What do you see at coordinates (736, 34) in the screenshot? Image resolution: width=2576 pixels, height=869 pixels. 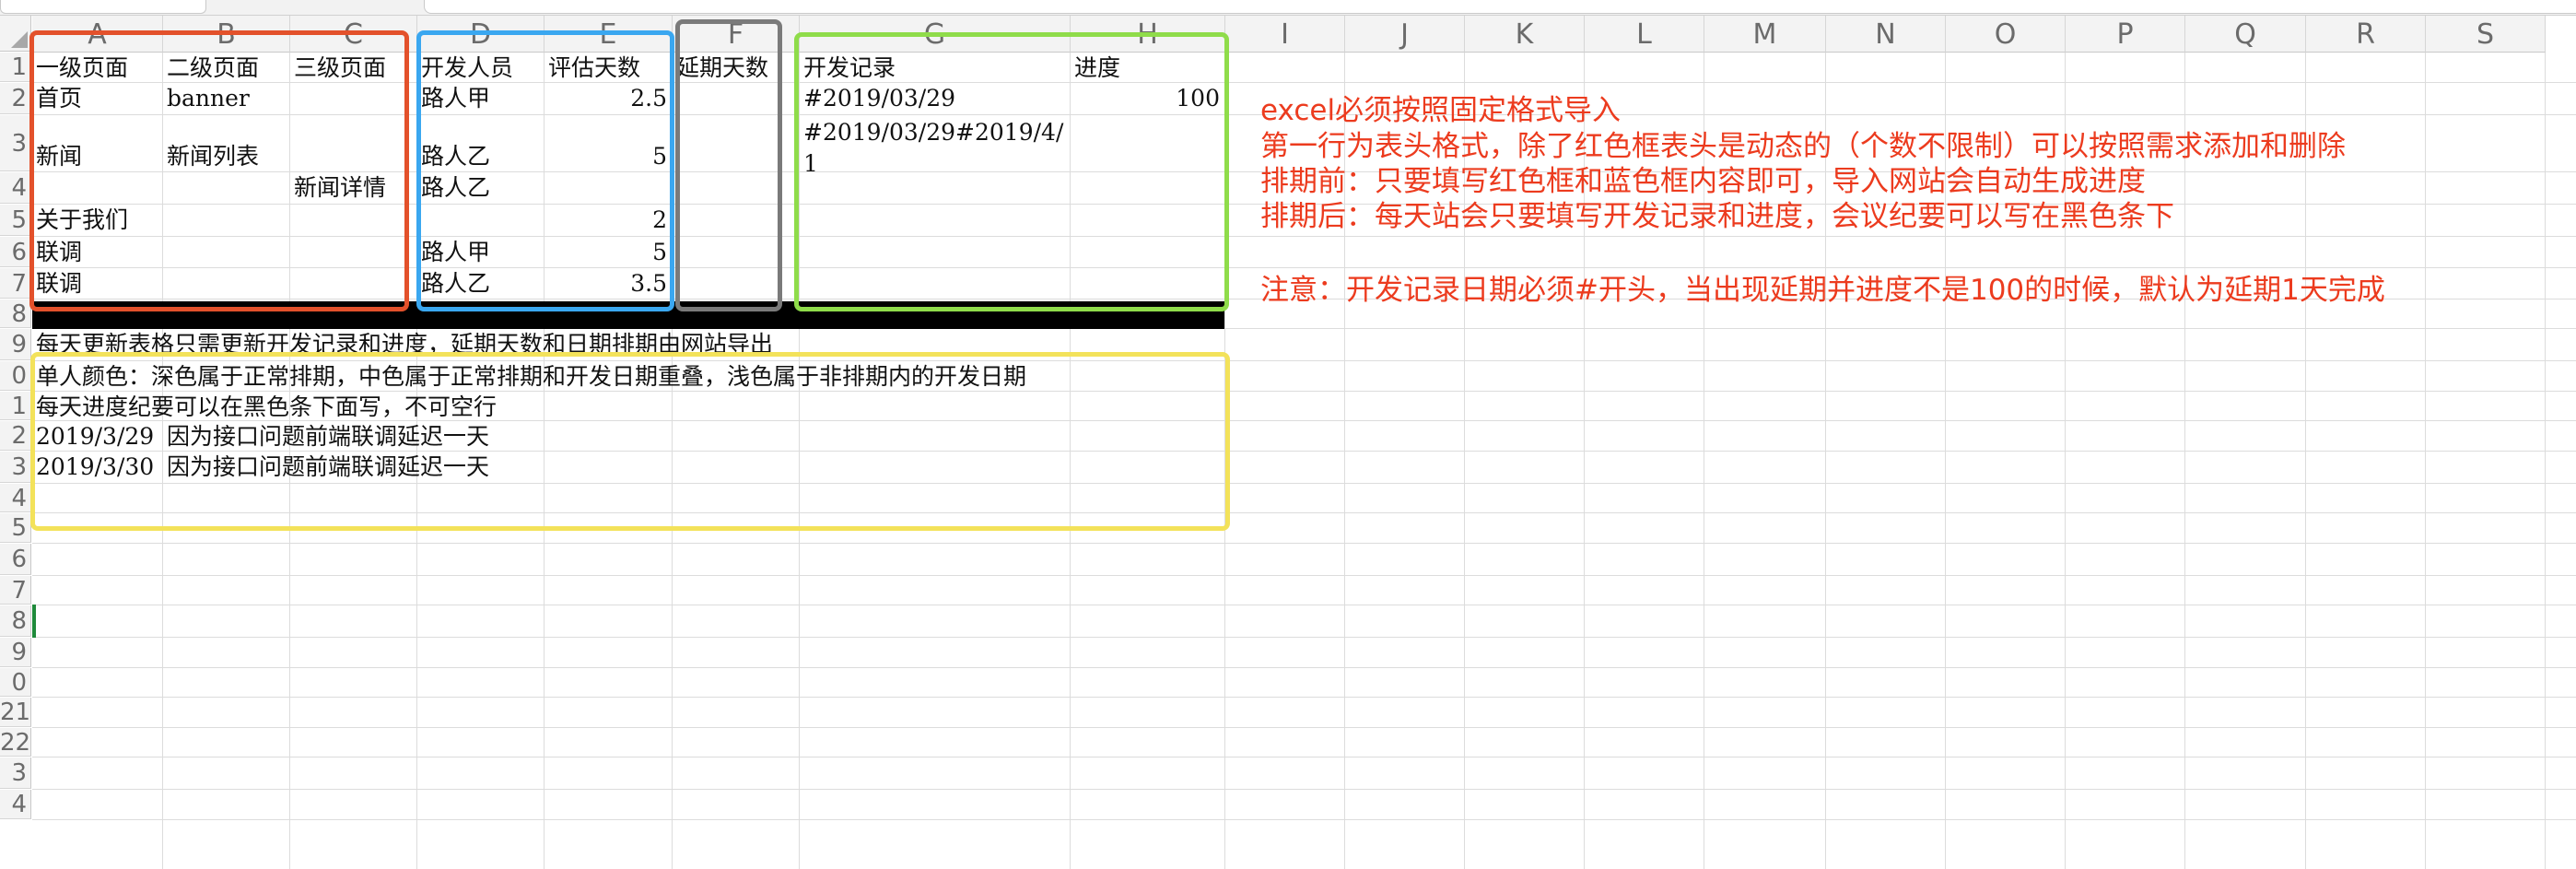 I see `column-header-f: F` at bounding box center [736, 34].